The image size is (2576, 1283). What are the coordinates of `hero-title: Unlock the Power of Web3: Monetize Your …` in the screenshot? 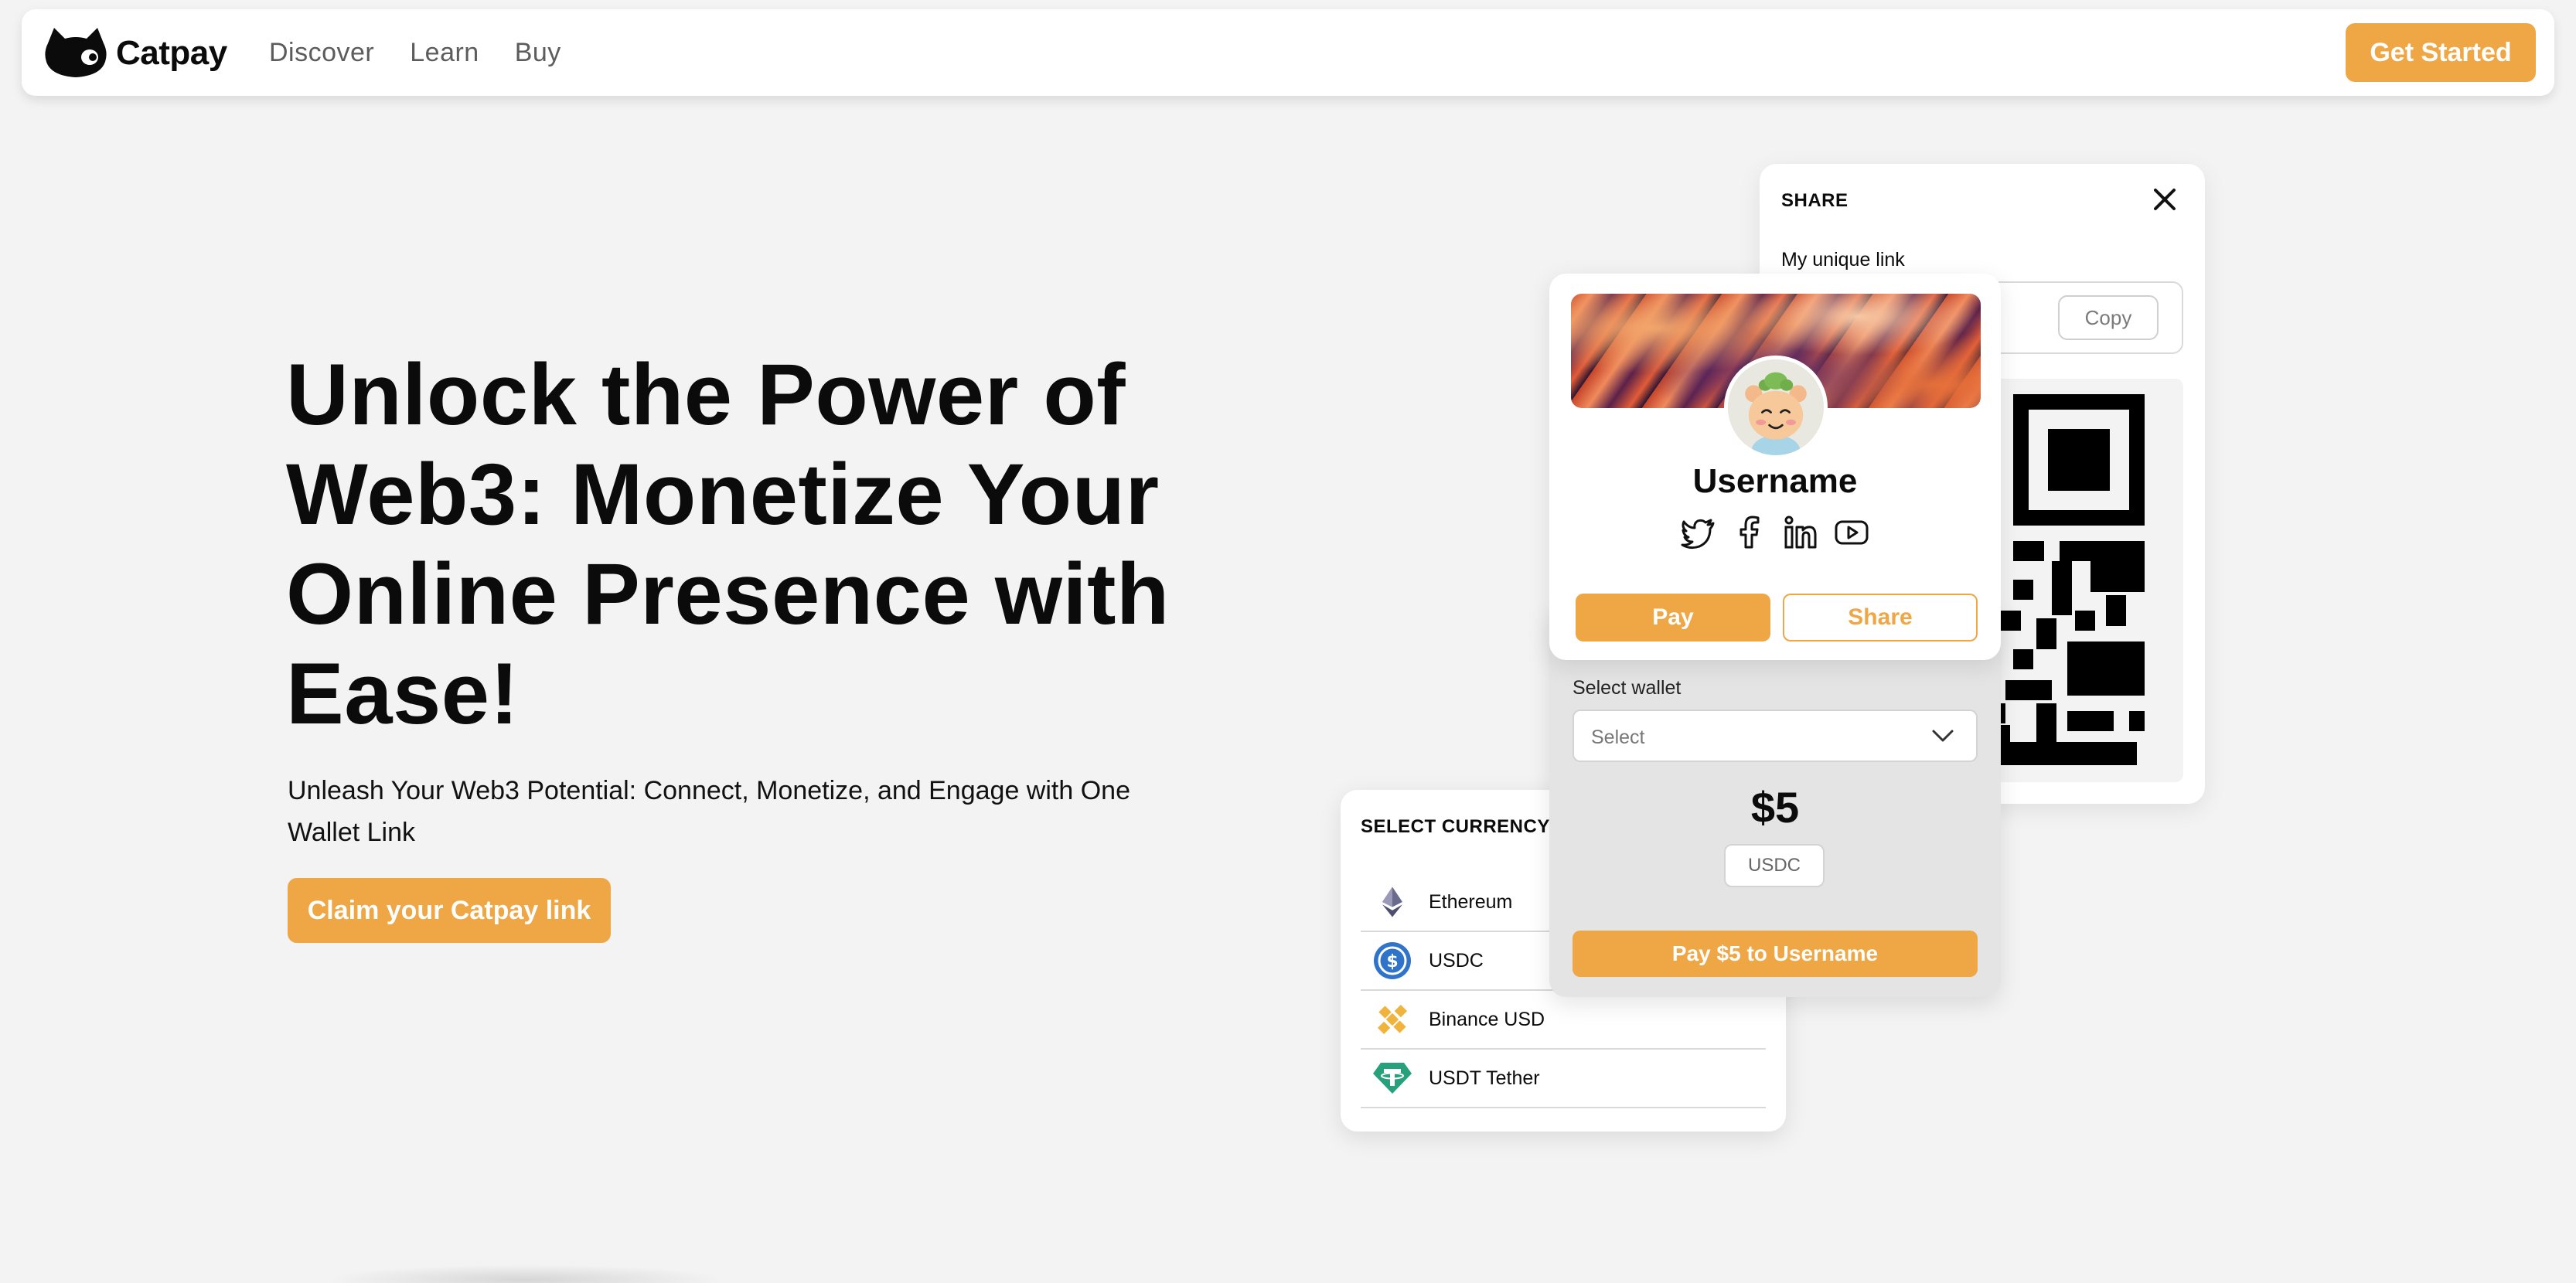 It's located at (728, 544).